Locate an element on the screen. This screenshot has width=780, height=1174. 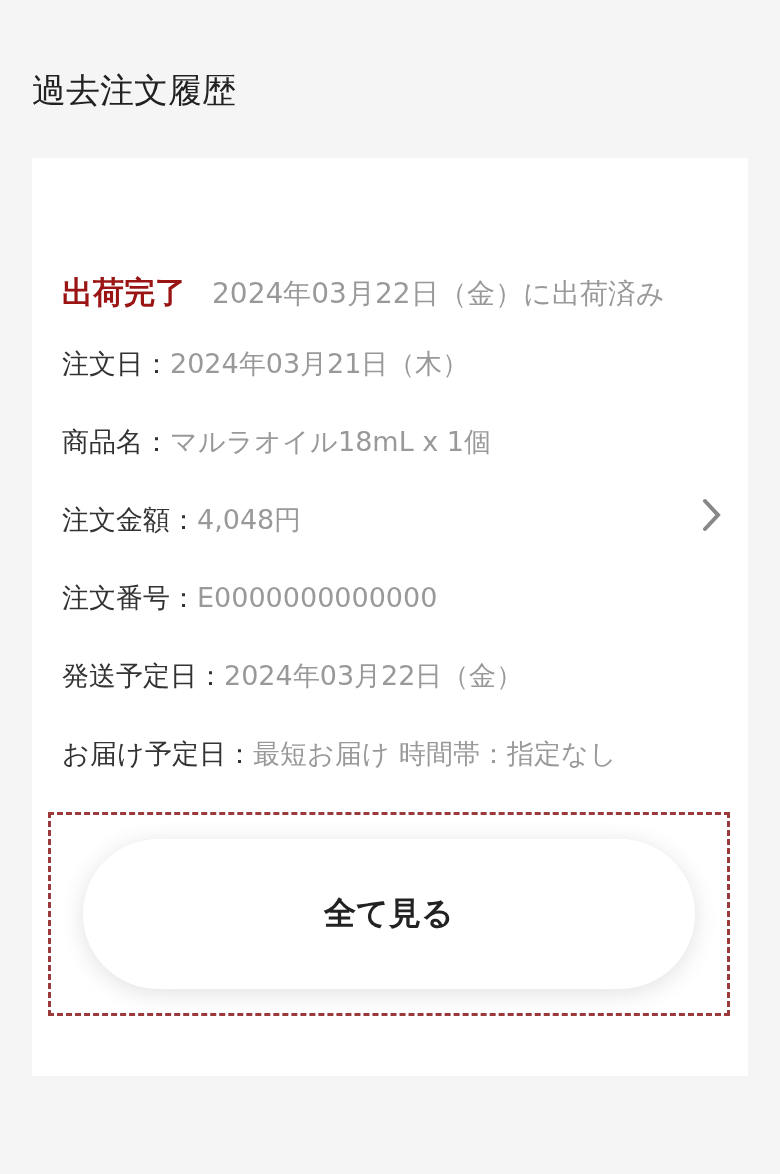
detail-value: 最短お届け 時間帯：指定なし is located at coordinates (435, 753).